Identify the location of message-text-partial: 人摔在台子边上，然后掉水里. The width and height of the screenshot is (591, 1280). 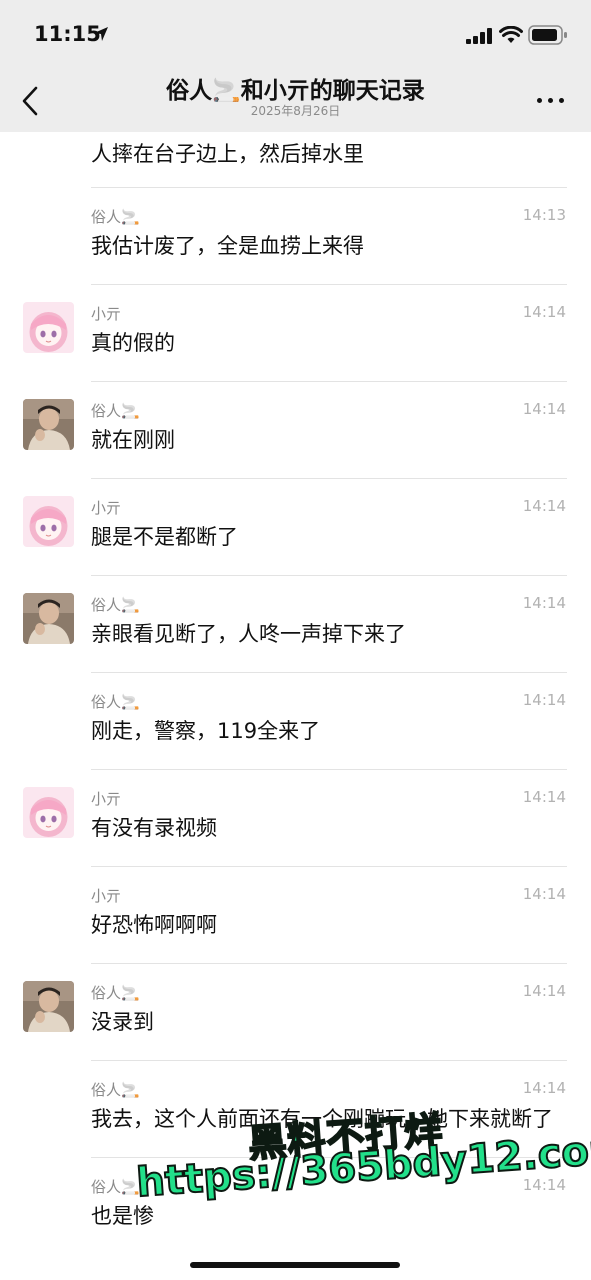
(227, 154).